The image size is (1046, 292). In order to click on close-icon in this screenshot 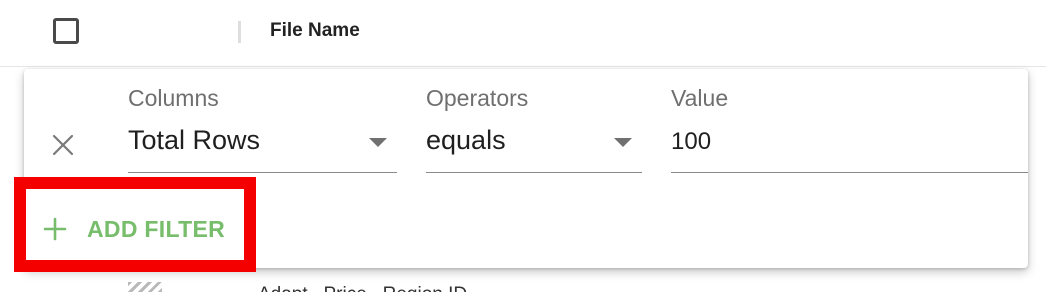, I will do `click(63, 145)`.